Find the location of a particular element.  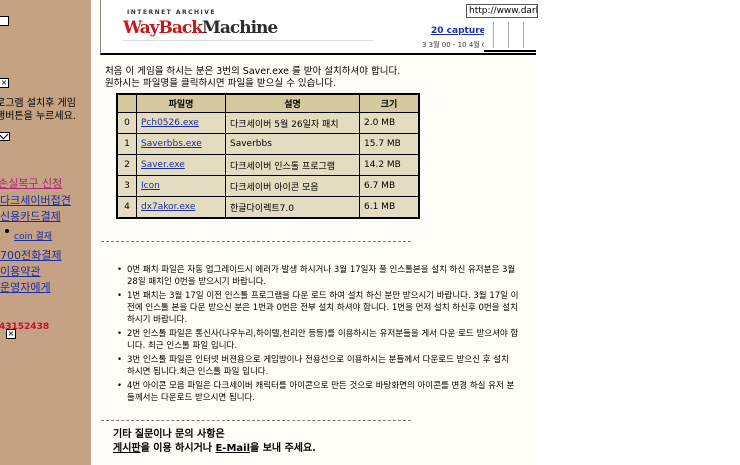

table-row: 0 Pch0526.exe 다크세이버 5월 26일자 패치 2.0 MB is located at coordinates (268, 123).